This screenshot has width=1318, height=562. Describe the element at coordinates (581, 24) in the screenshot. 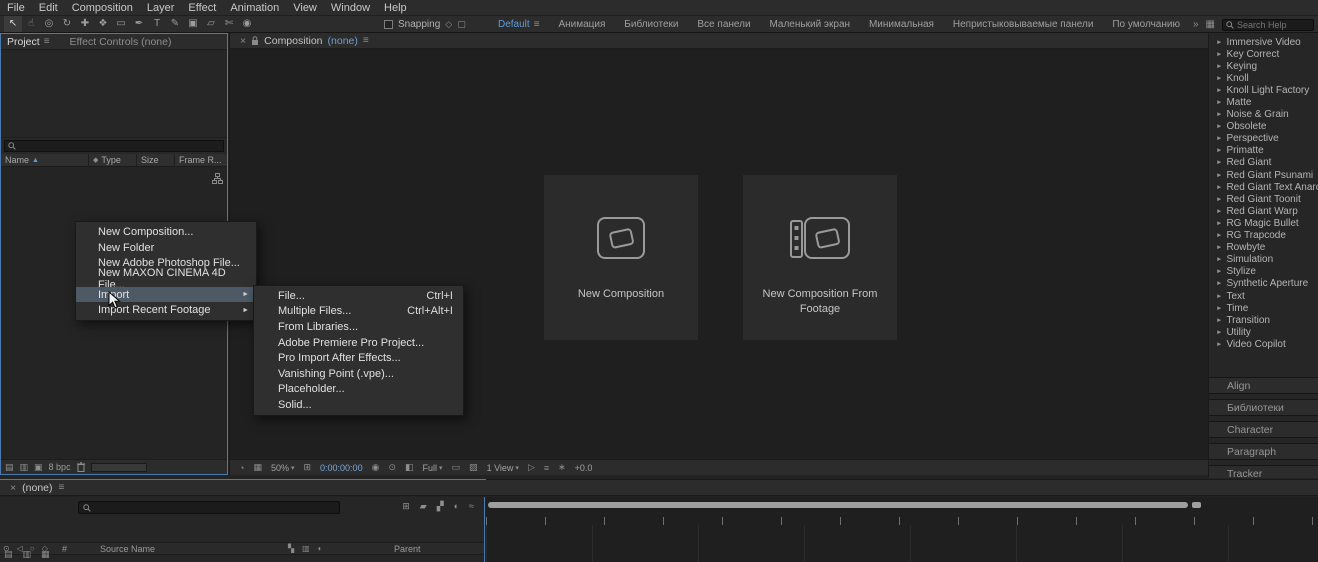

I see `workspace-tab: Анимация ≡` at that location.